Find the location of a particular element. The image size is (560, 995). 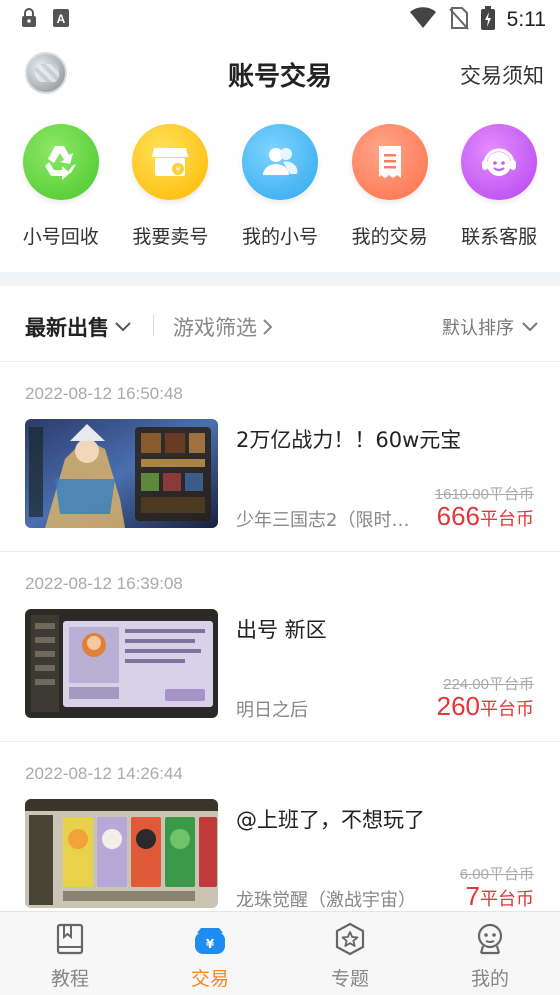

game-filter-label: 游戏筛选 is located at coordinates (215, 328).